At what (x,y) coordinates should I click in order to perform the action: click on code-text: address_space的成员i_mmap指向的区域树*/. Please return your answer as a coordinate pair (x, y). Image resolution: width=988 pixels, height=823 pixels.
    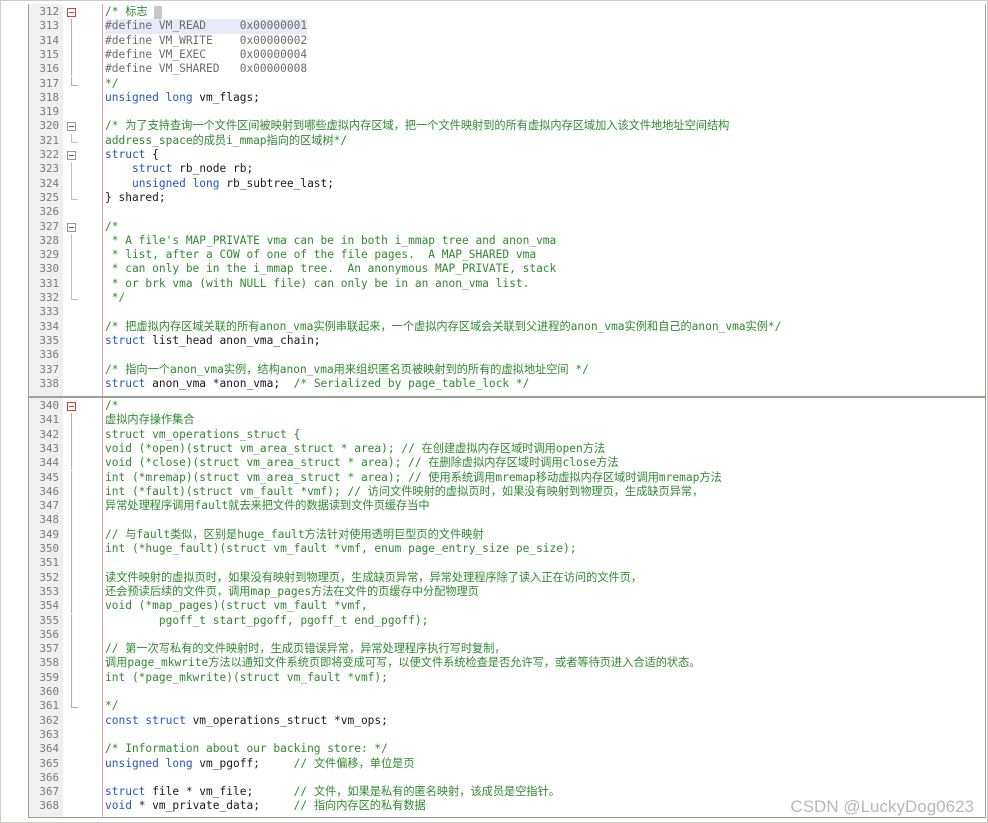
    Looking at the image, I should click on (226, 141).